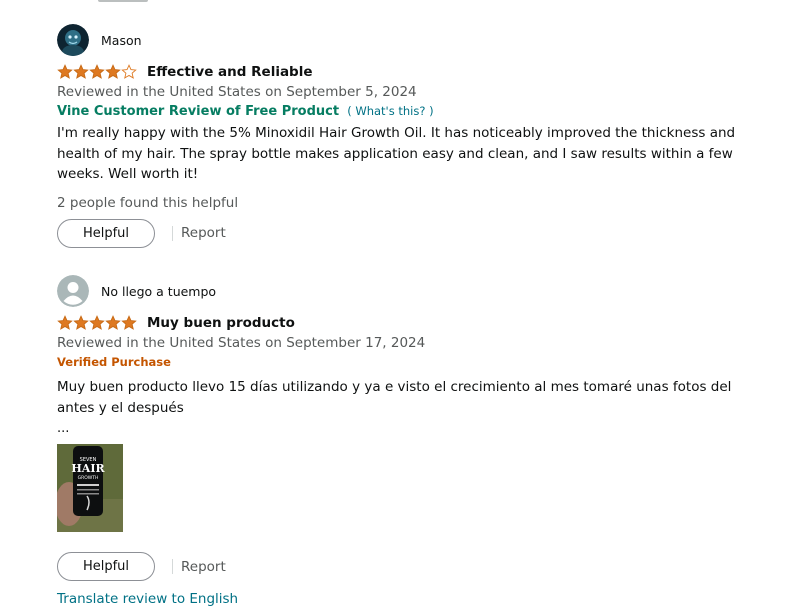 Image resolution: width=792 pixels, height=616 pixels. What do you see at coordinates (407, 291) in the screenshot?
I see `reviewer-profile: No llego a tuempo` at bounding box center [407, 291].